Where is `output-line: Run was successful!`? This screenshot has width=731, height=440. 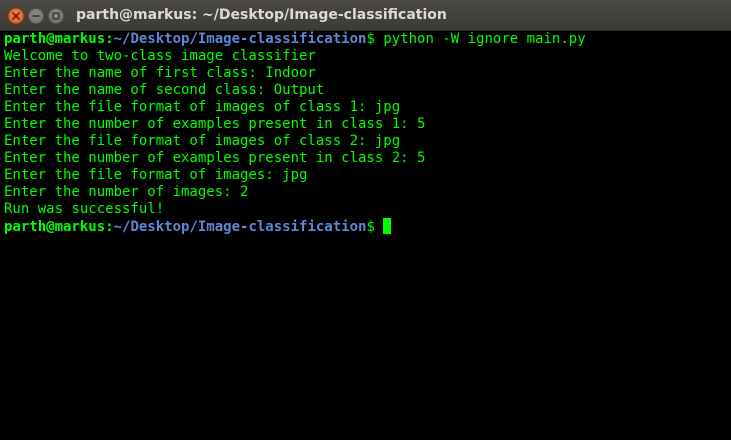
output-line: Run was successful! is located at coordinates (84, 209).